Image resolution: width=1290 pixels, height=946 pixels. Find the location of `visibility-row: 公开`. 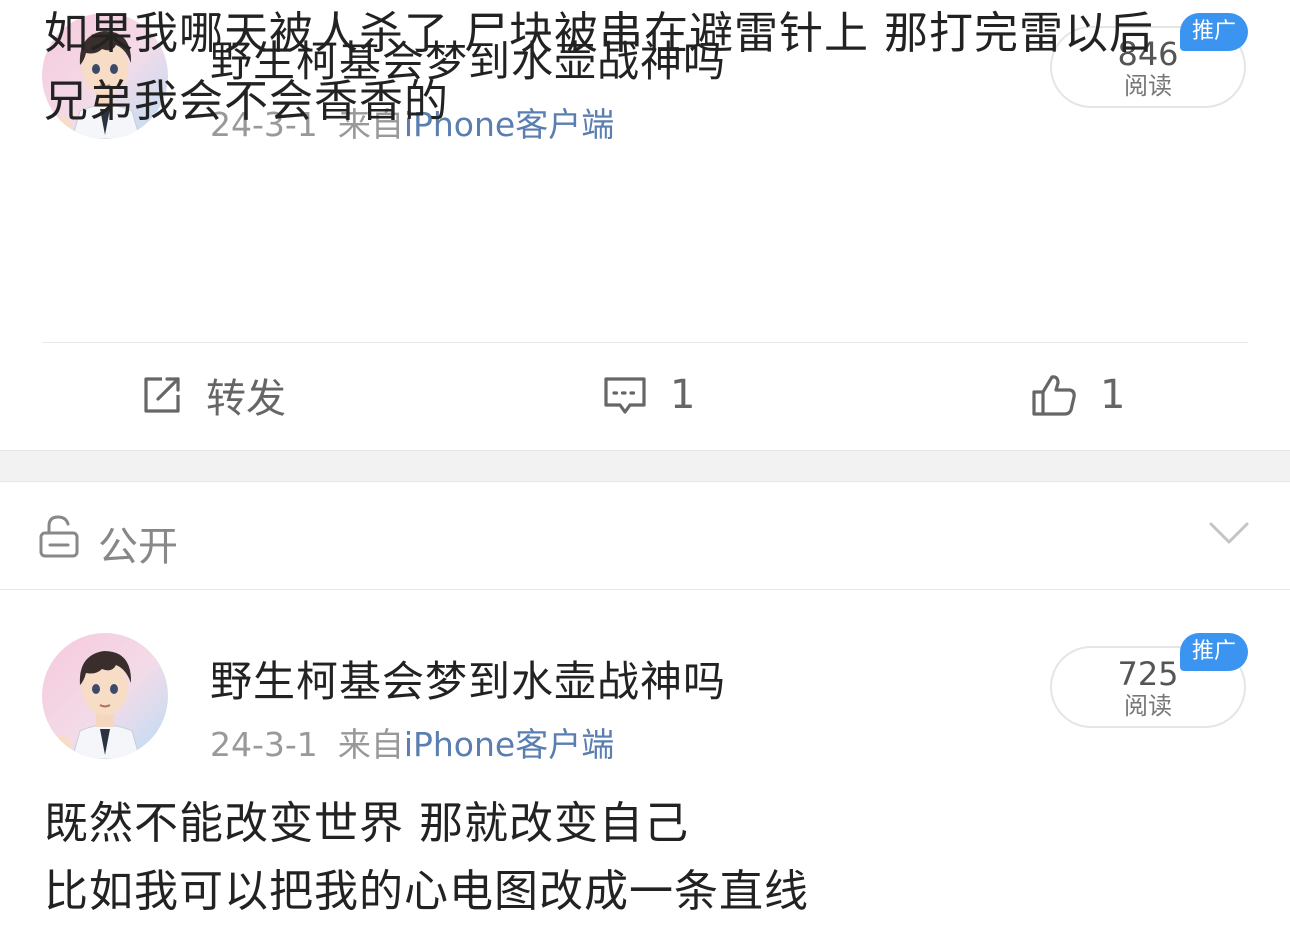

visibility-row: 公开 is located at coordinates (645, 536).